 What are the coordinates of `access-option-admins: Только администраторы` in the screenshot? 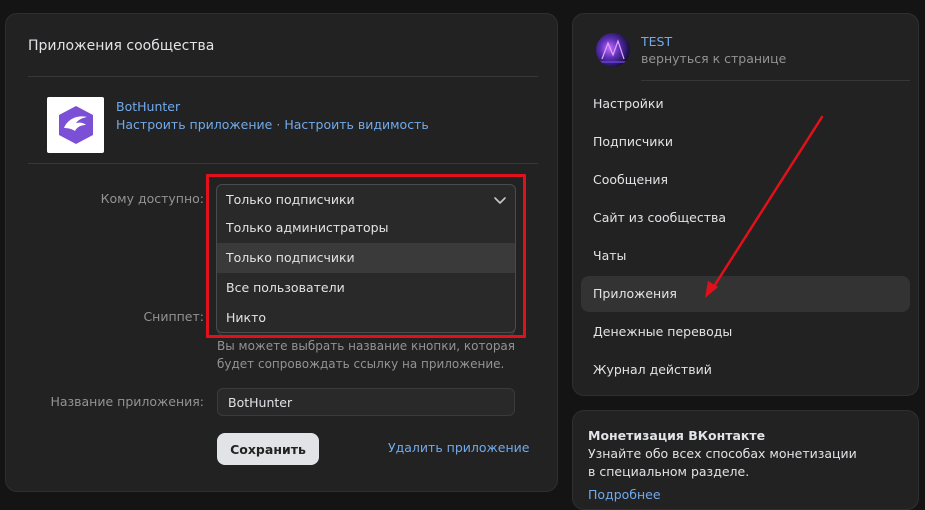 It's located at (366, 228).